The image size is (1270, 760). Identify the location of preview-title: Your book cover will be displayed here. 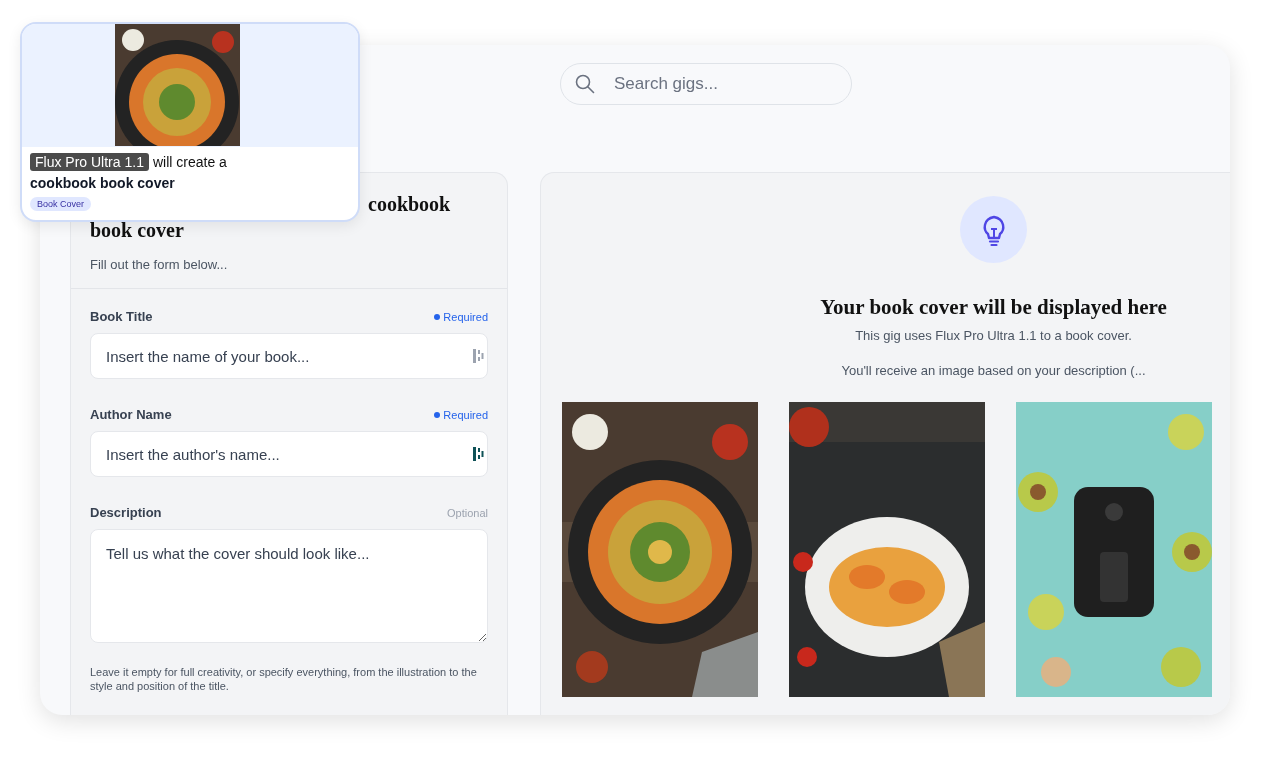
(993, 307).